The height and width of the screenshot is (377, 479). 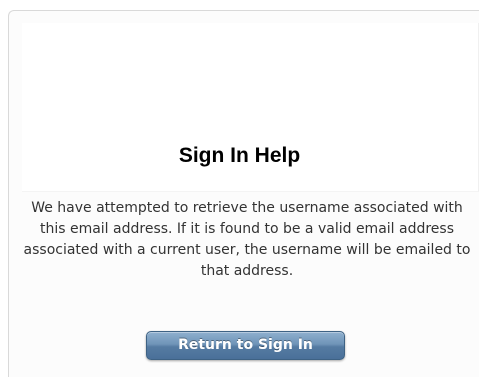 I want to click on return-to-sign-in-button: Return to Sign In, so click(x=245, y=345).